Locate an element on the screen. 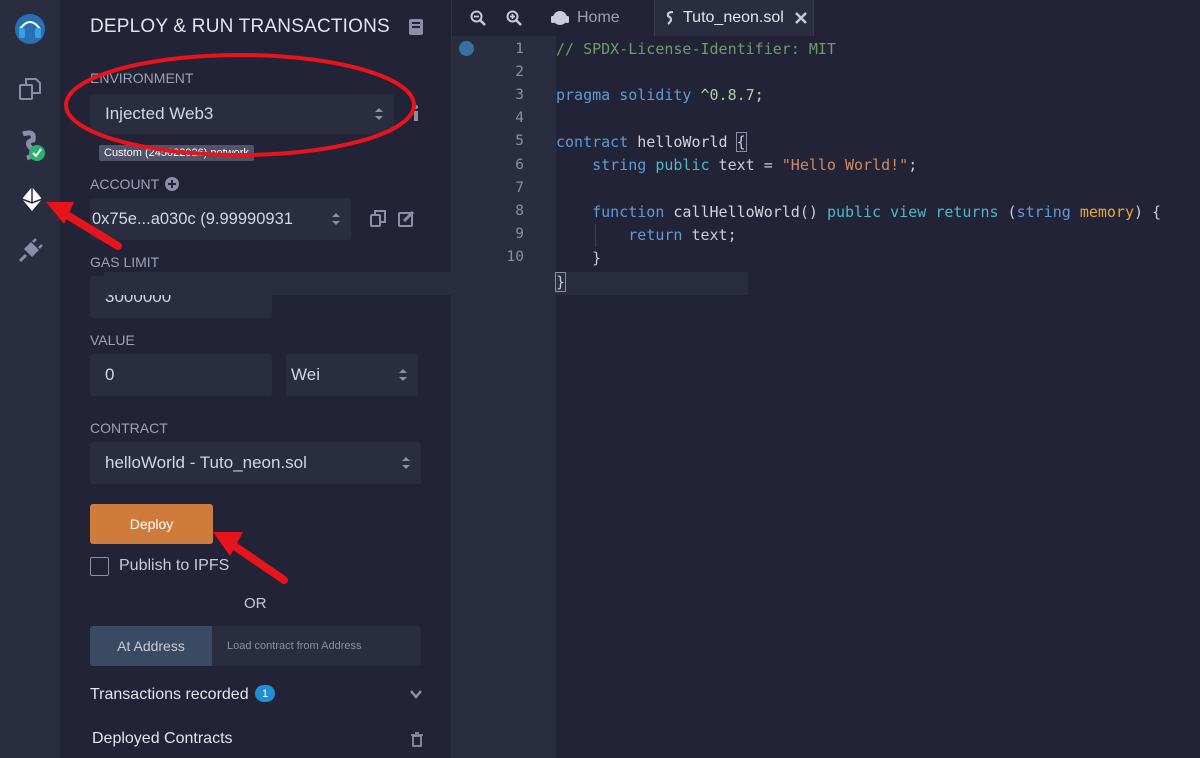 Image resolution: width=1200 pixels, height=758 pixels. publish-ipfs-checkbox is located at coordinates (99, 566).